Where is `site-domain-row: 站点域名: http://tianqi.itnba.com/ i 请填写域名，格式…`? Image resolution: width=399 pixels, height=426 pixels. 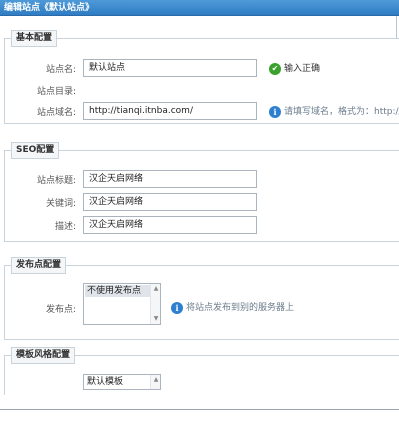 site-domain-row: 站点域名: http://tianqi.itnba.com/ i 请填写域名，格式… is located at coordinates (202, 111).